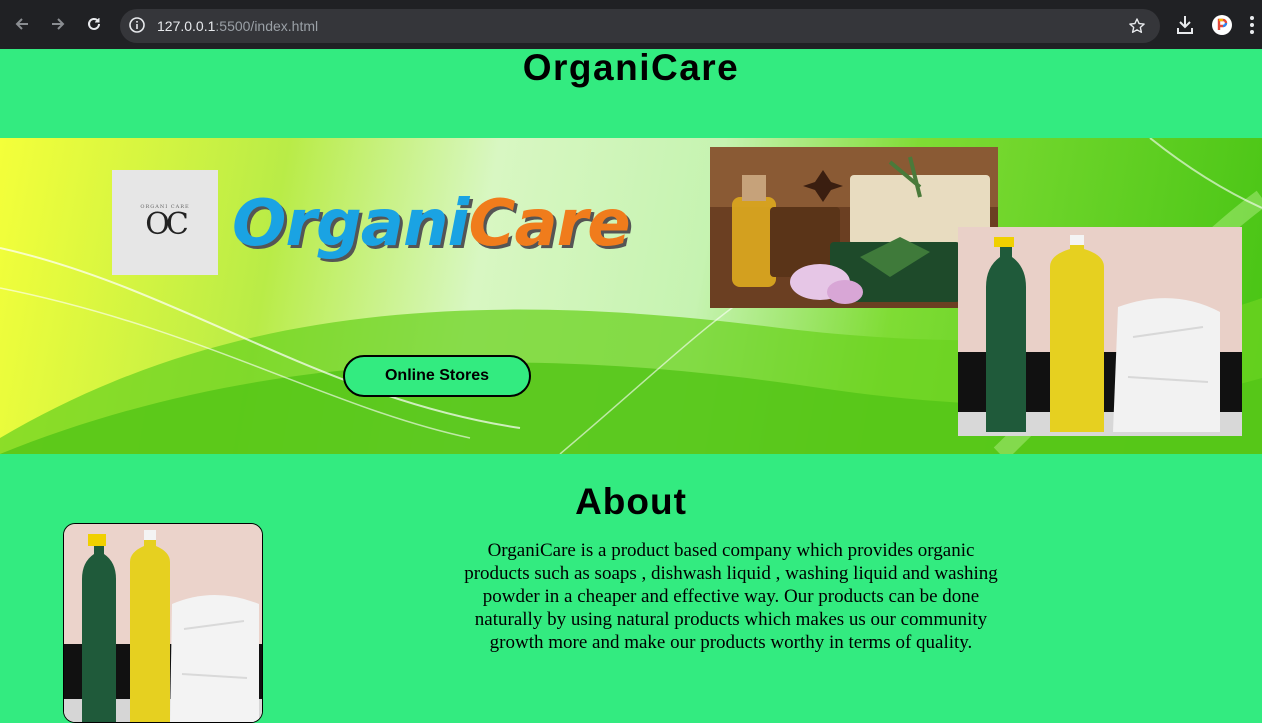 The image size is (1262, 723). What do you see at coordinates (1137, 26) in the screenshot?
I see `bookmark-star-icon` at bounding box center [1137, 26].